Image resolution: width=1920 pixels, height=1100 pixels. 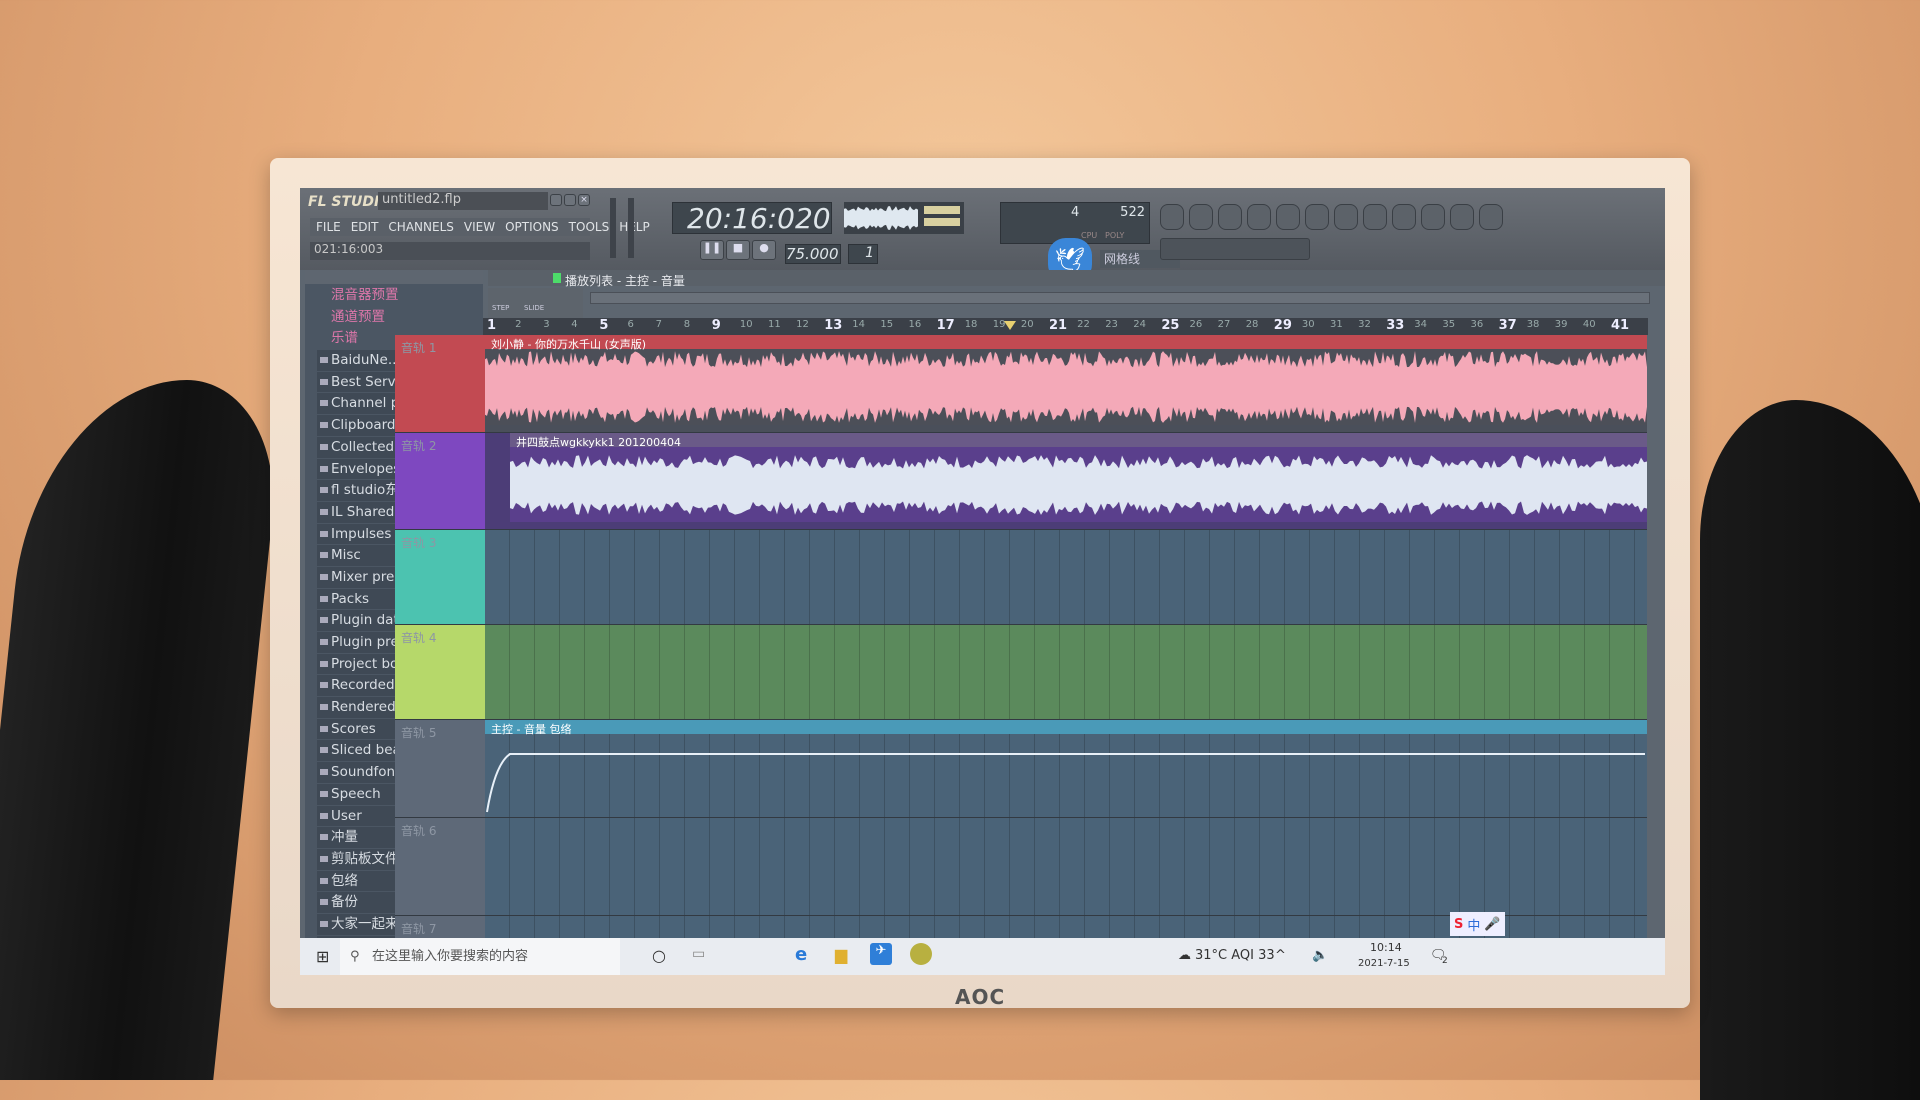 What do you see at coordinates (887, 324) in the screenshot?
I see `ruler-mark: 15` at bounding box center [887, 324].